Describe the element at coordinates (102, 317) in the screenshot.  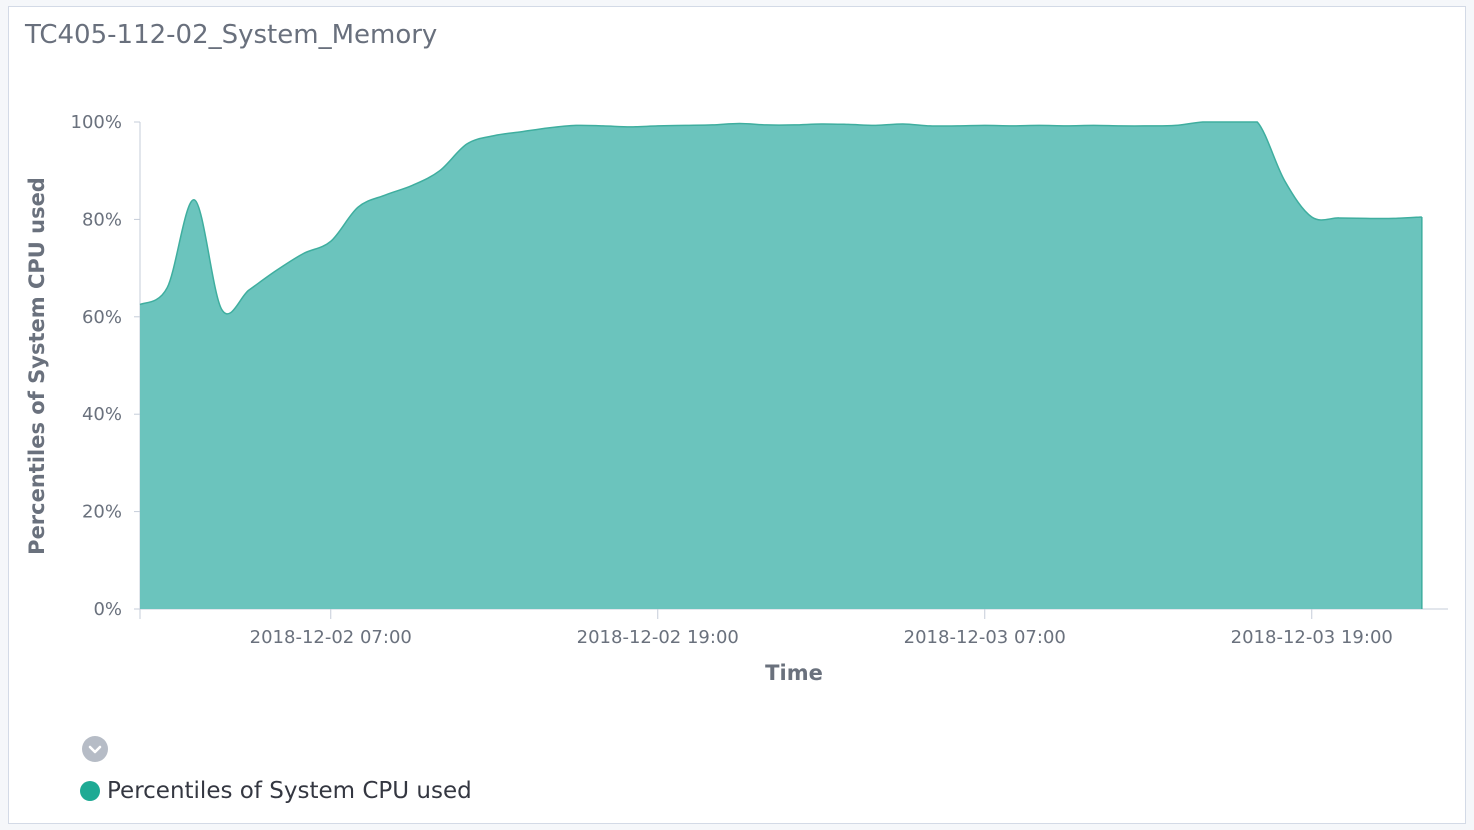
I see `y-tick-label: 60%` at that location.